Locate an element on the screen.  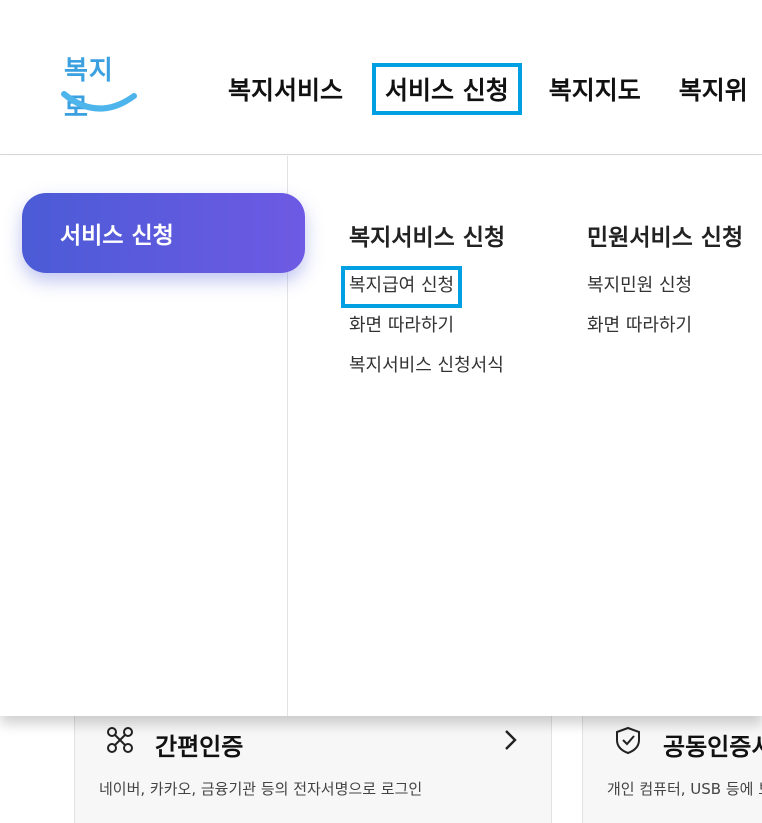
shield-check-icon is located at coordinates (628, 740).